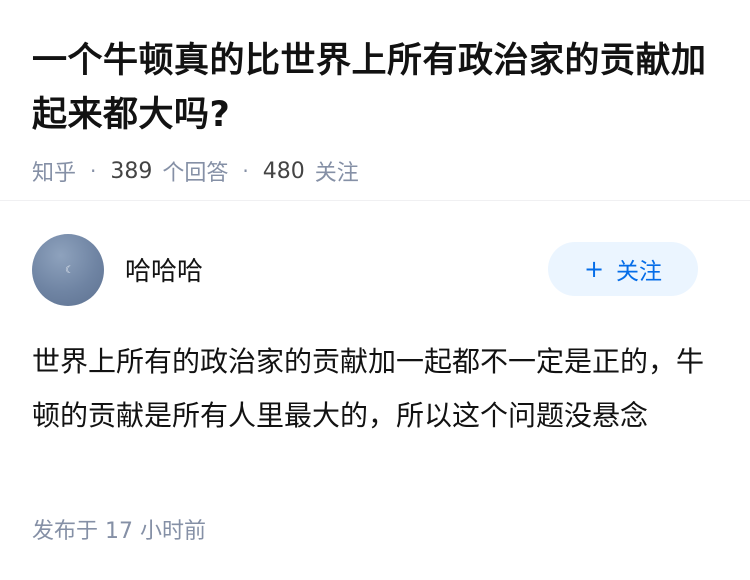 The image size is (750, 580). What do you see at coordinates (639, 272) in the screenshot?
I see `follow-button-label: 关注` at bounding box center [639, 272].